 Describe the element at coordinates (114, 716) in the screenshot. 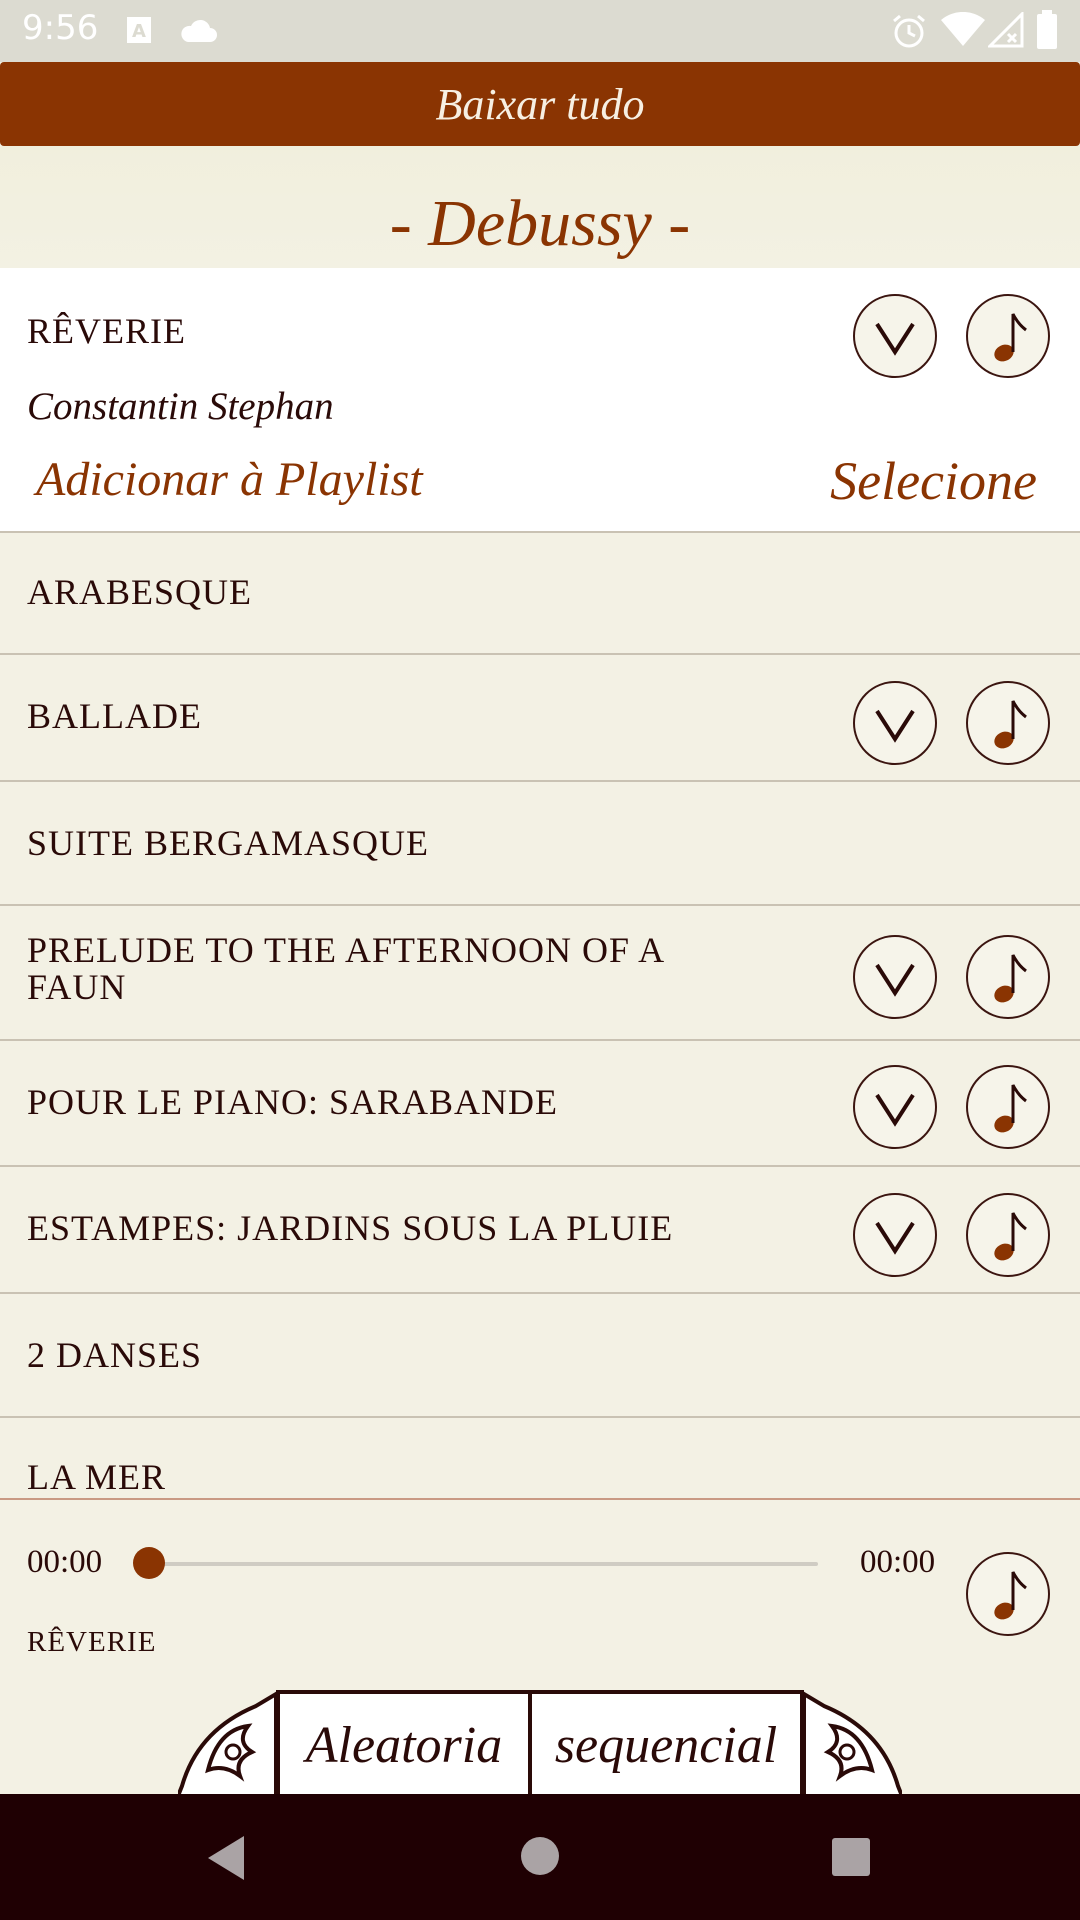

I see `track-title: BALLADE` at that location.